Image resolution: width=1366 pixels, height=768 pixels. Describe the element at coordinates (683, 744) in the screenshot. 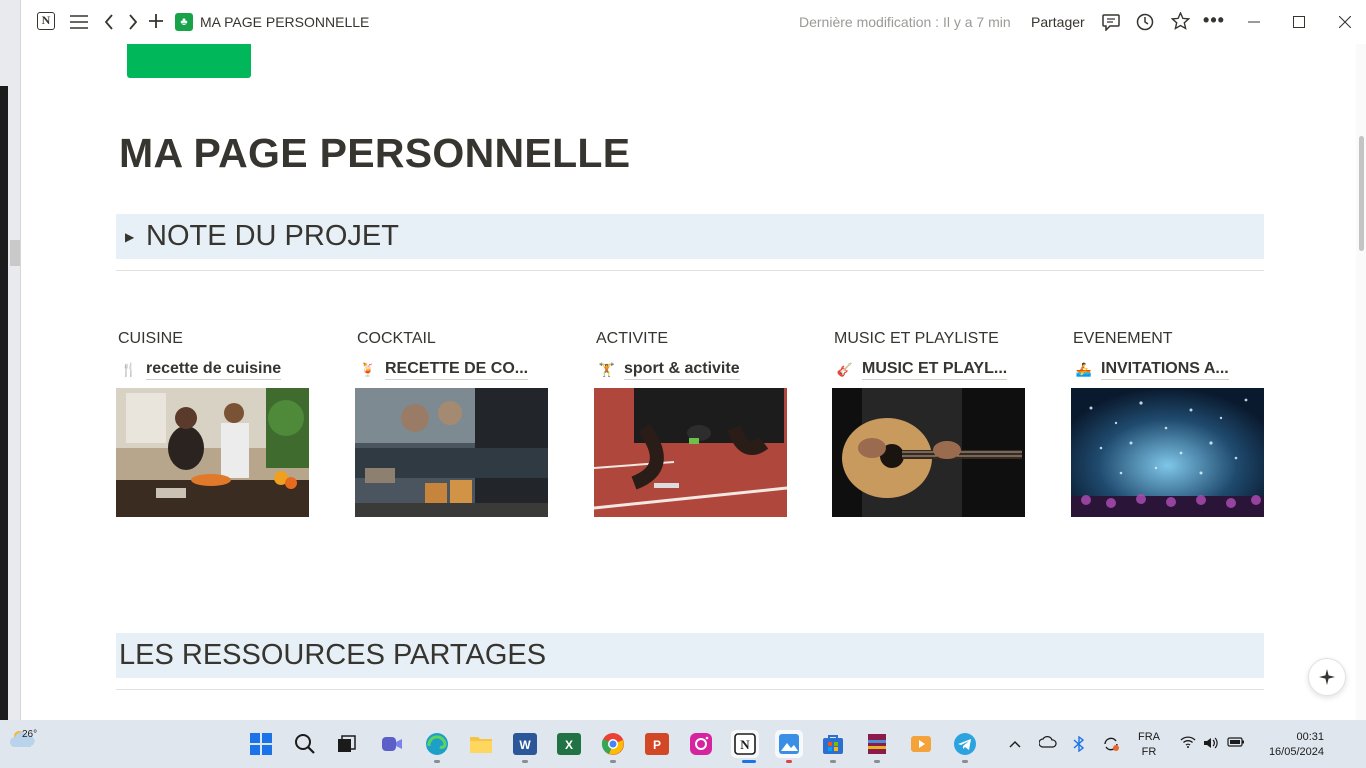

I see `windows-taskbar` at that location.